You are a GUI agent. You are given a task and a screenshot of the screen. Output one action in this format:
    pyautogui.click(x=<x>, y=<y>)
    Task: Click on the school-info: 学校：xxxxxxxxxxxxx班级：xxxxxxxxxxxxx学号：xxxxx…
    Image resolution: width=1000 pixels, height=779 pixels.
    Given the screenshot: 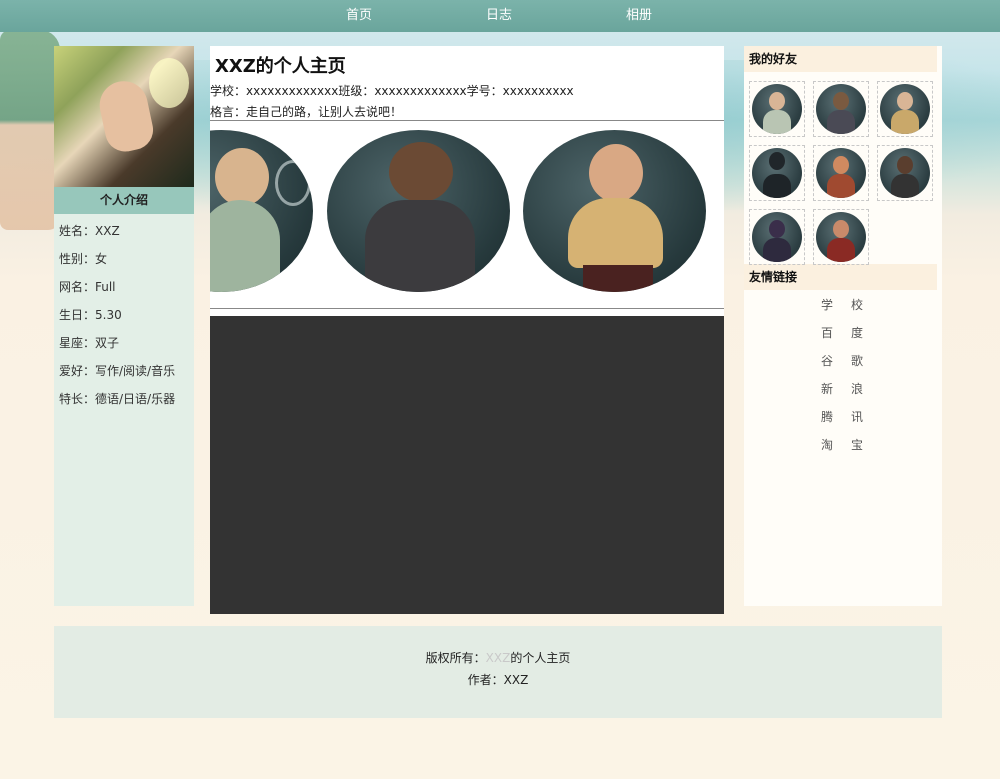 What is the action you would take?
    pyautogui.click(x=392, y=91)
    